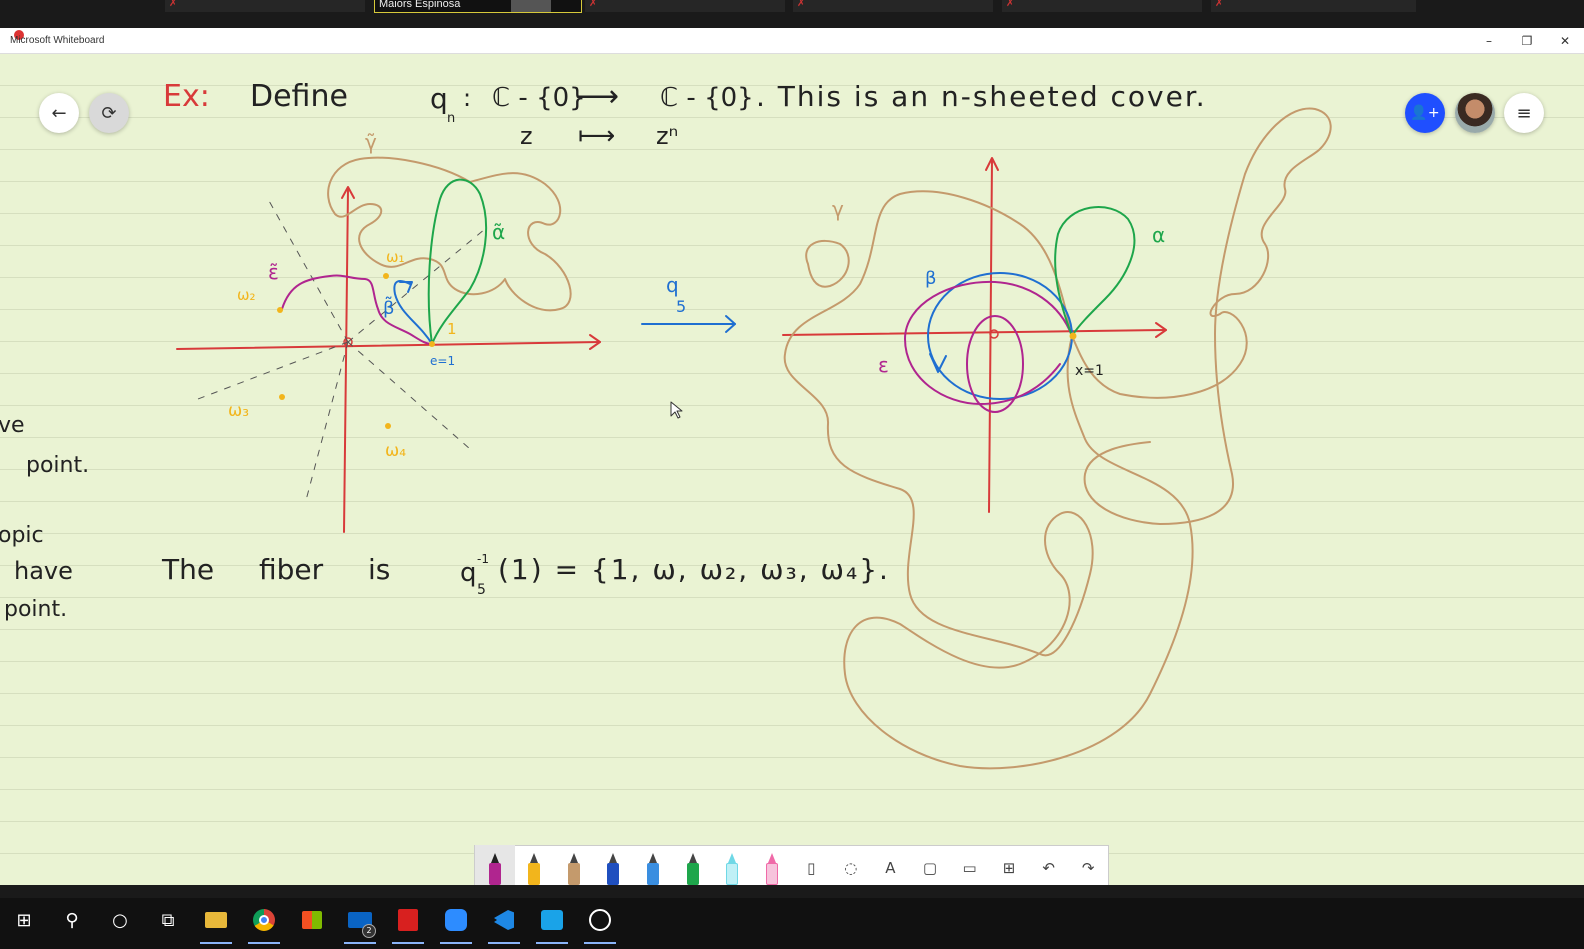 The image size is (1584, 949). I want to click on mouse-cursor-icon, so click(676, 410).